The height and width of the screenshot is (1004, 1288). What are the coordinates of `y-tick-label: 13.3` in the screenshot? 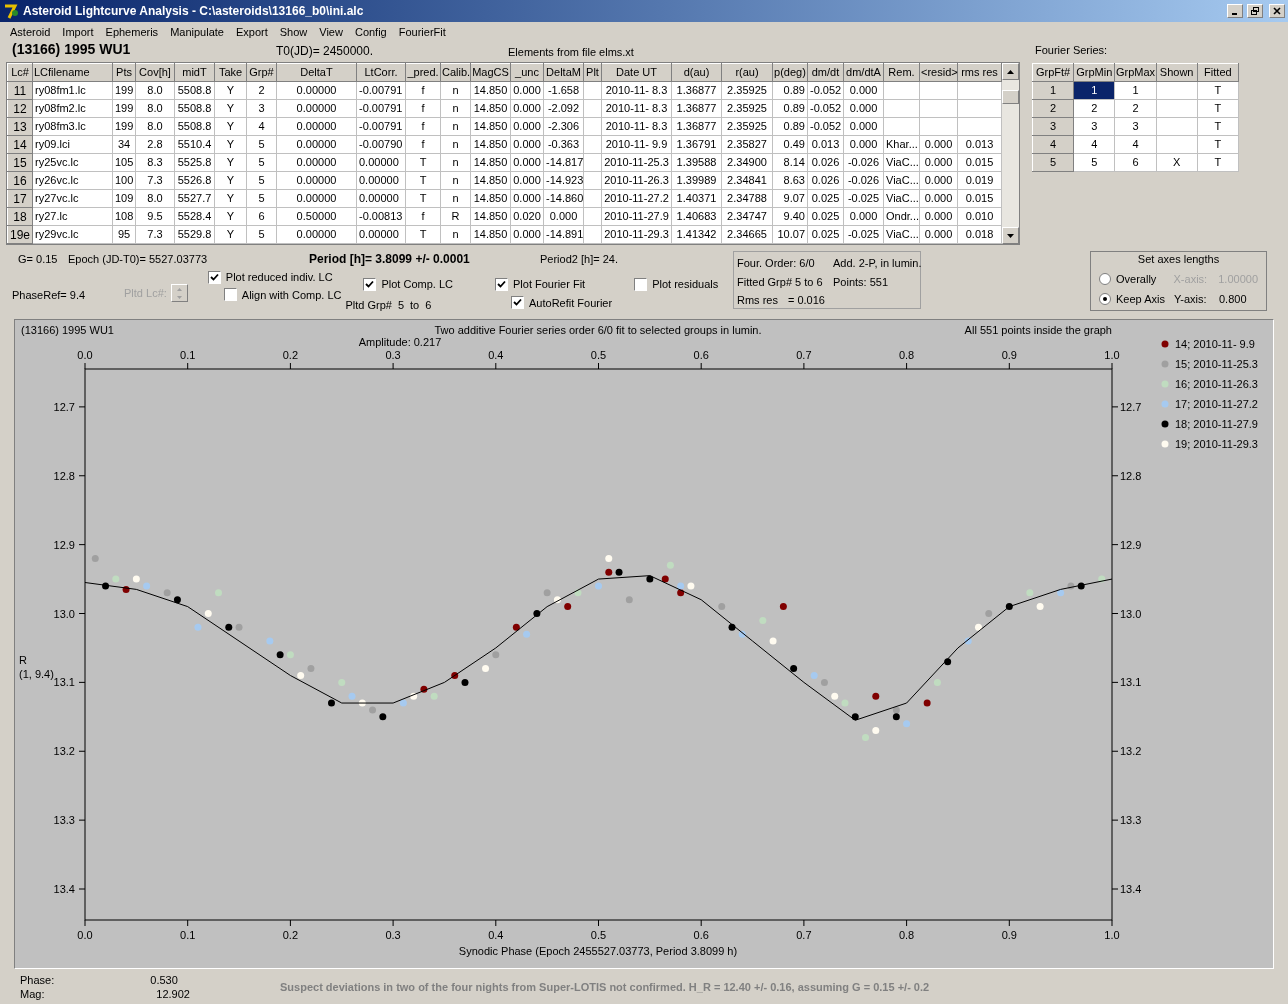 It's located at (1131, 820).